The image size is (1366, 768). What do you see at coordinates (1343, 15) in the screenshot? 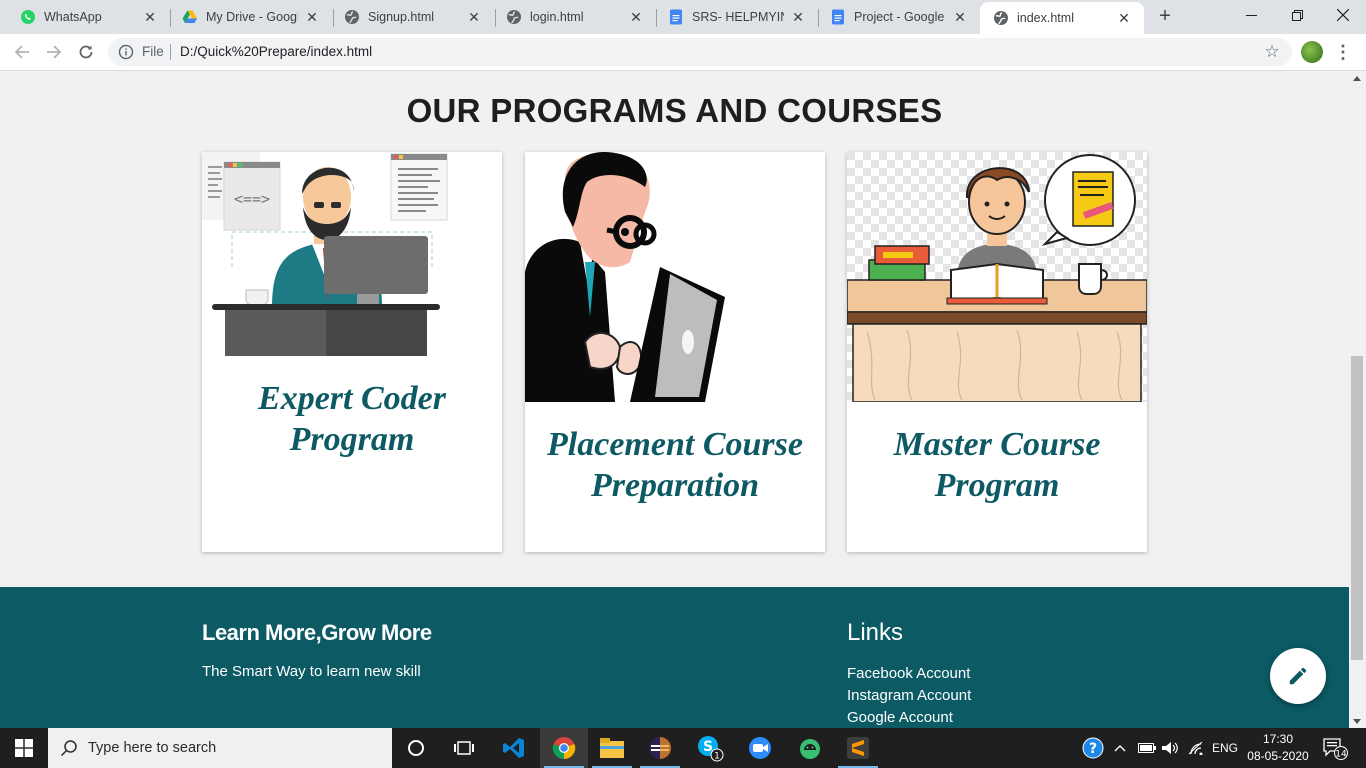
I see `close-window-icon` at bounding box center [1343, 15].